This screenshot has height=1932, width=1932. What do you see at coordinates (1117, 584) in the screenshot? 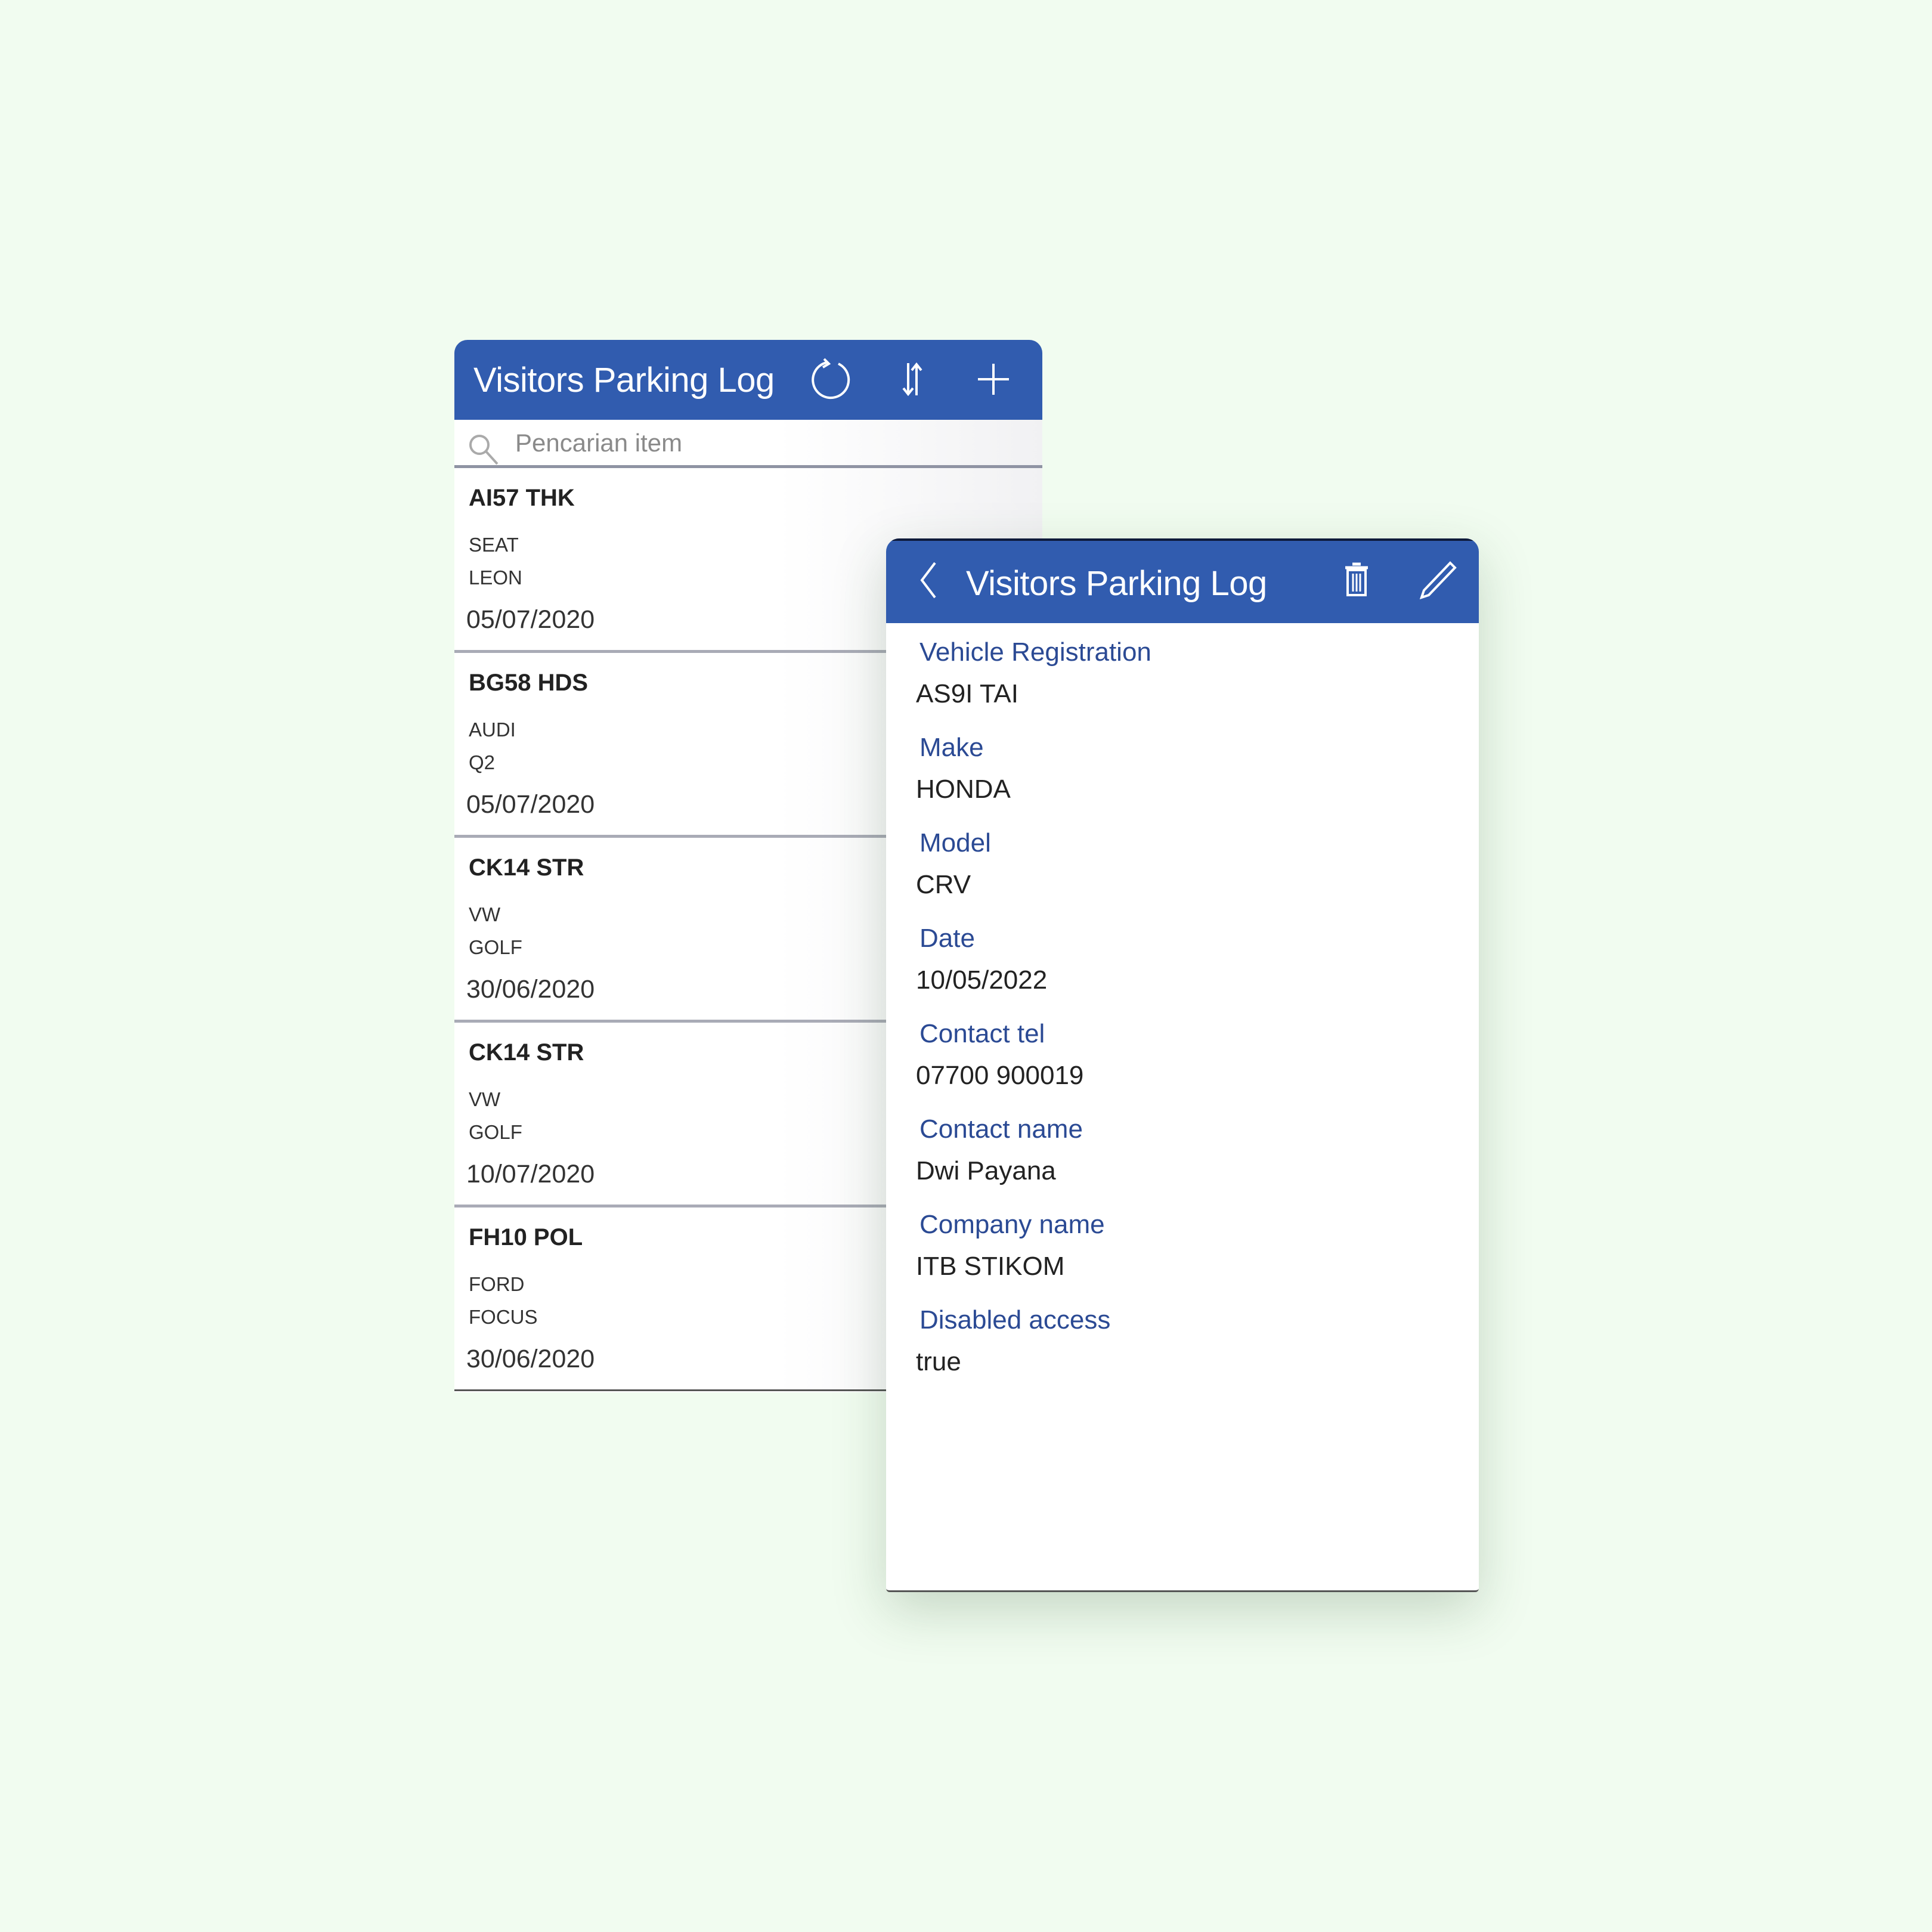
I see `detail-title: Visitors Parking Log` at bounding box center [1117, 584].